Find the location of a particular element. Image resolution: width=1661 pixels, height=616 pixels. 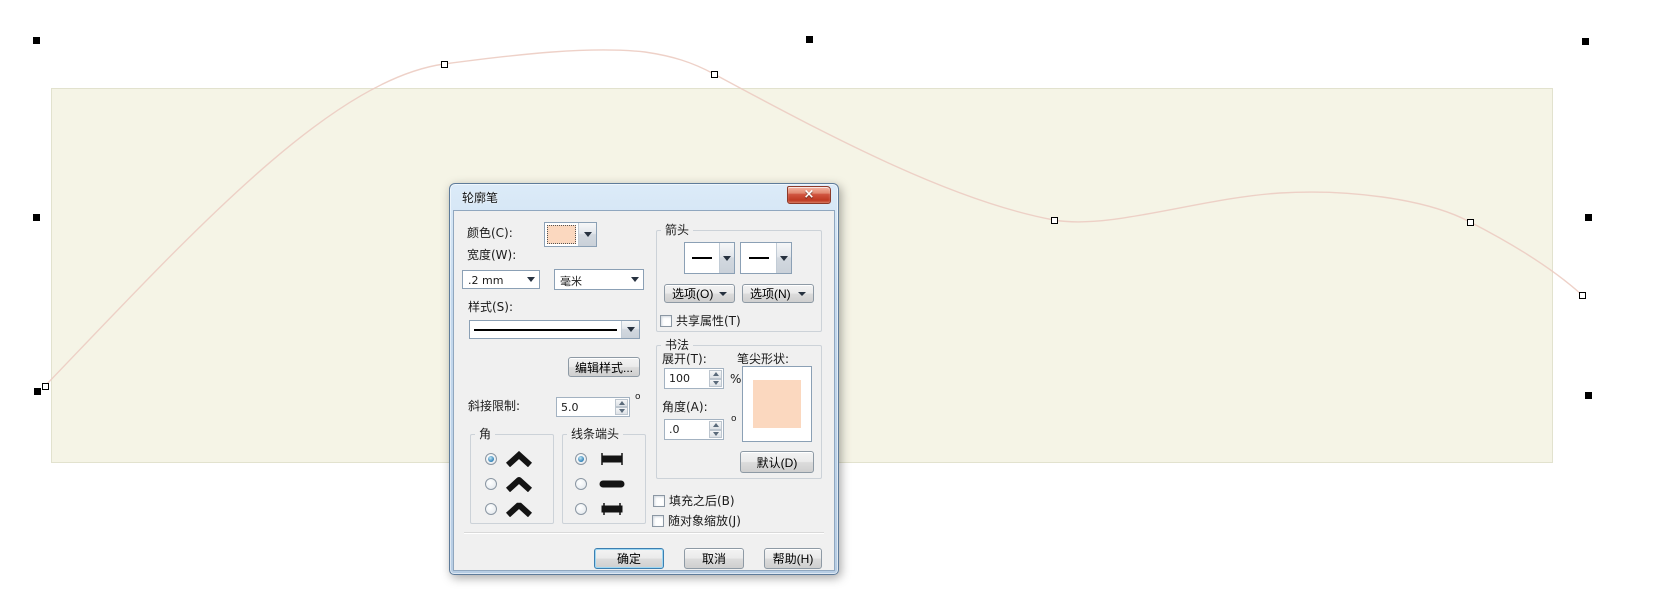

behind-fill-checkbox: 填充之后(B) is located at coordinates (694, 500).